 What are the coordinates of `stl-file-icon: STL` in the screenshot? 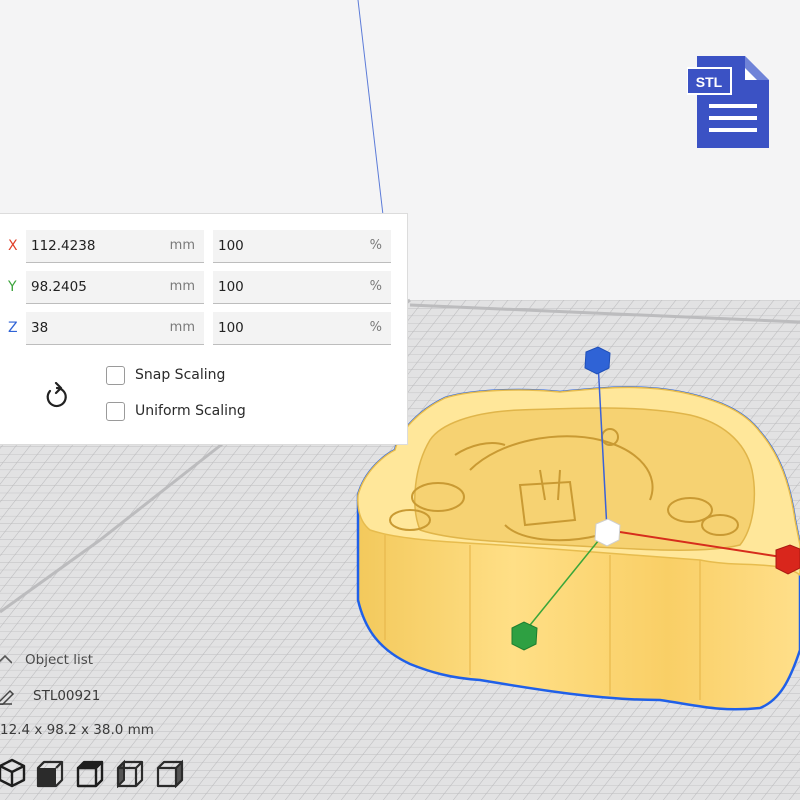 It's located at (728, 102).